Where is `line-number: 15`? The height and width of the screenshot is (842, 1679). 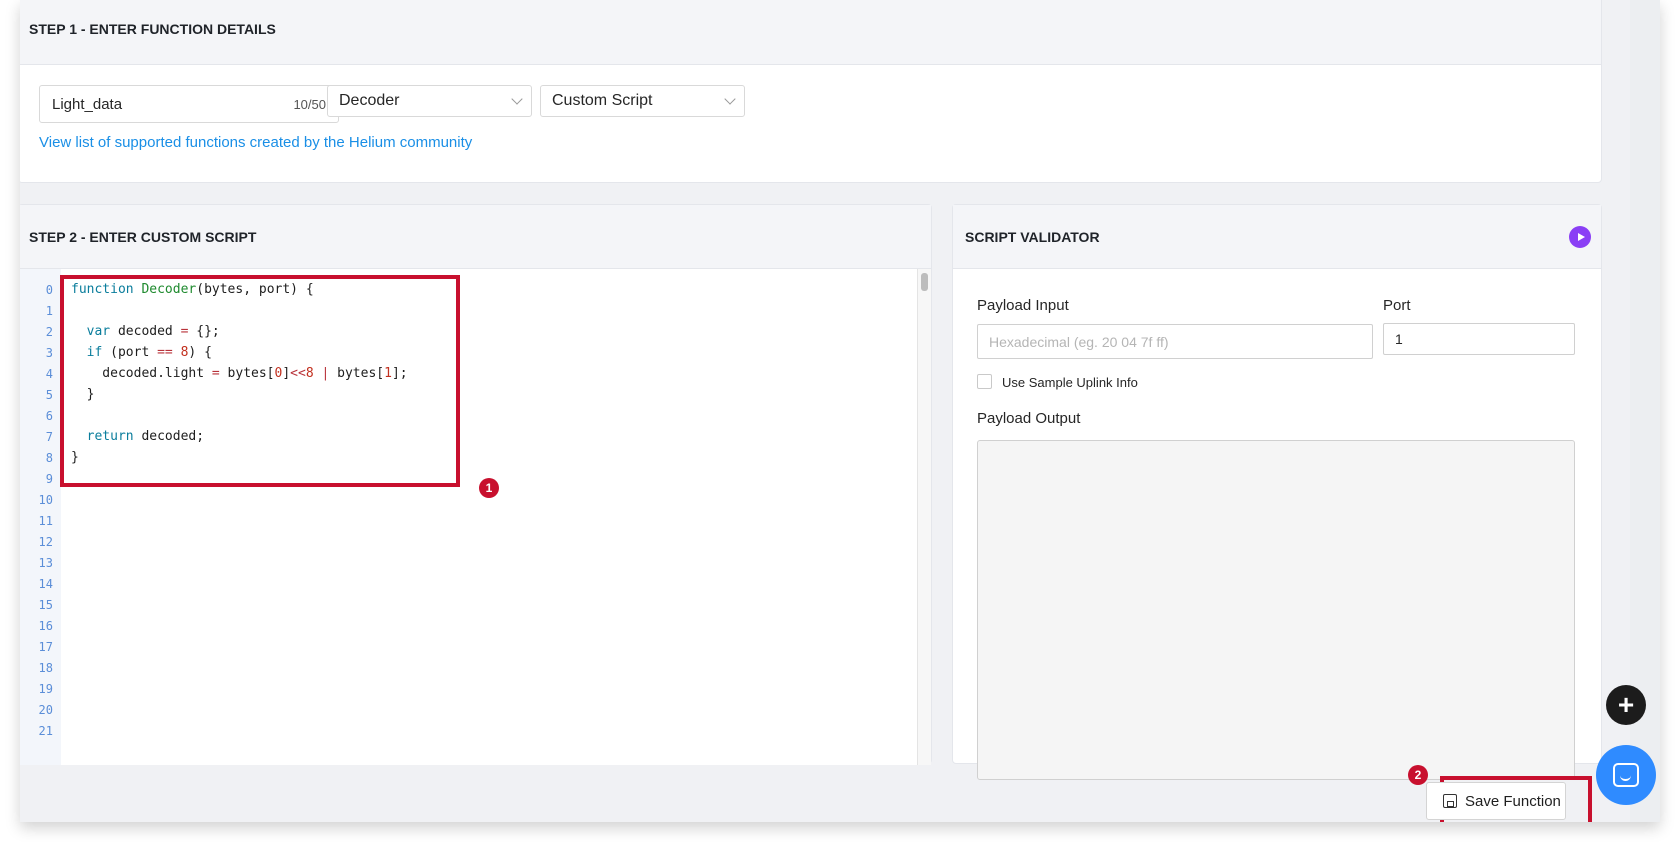 line-number: 15 is located at coordinates (45, 605).